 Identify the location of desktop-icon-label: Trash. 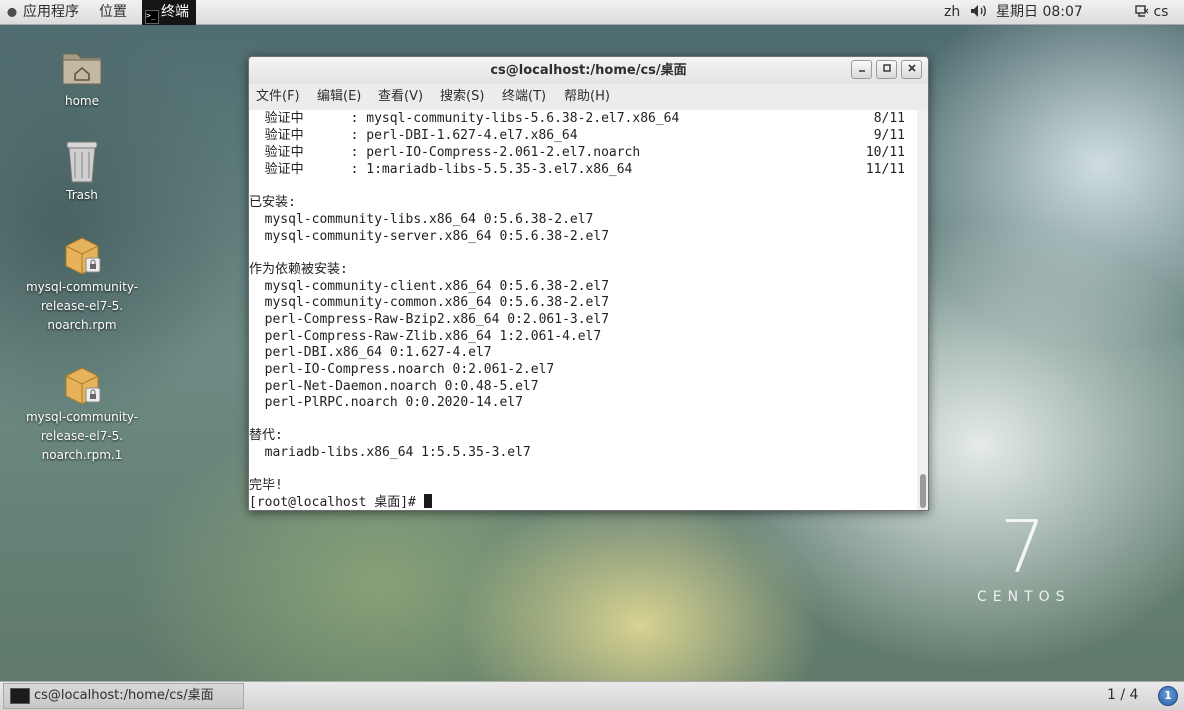
(82, 195).